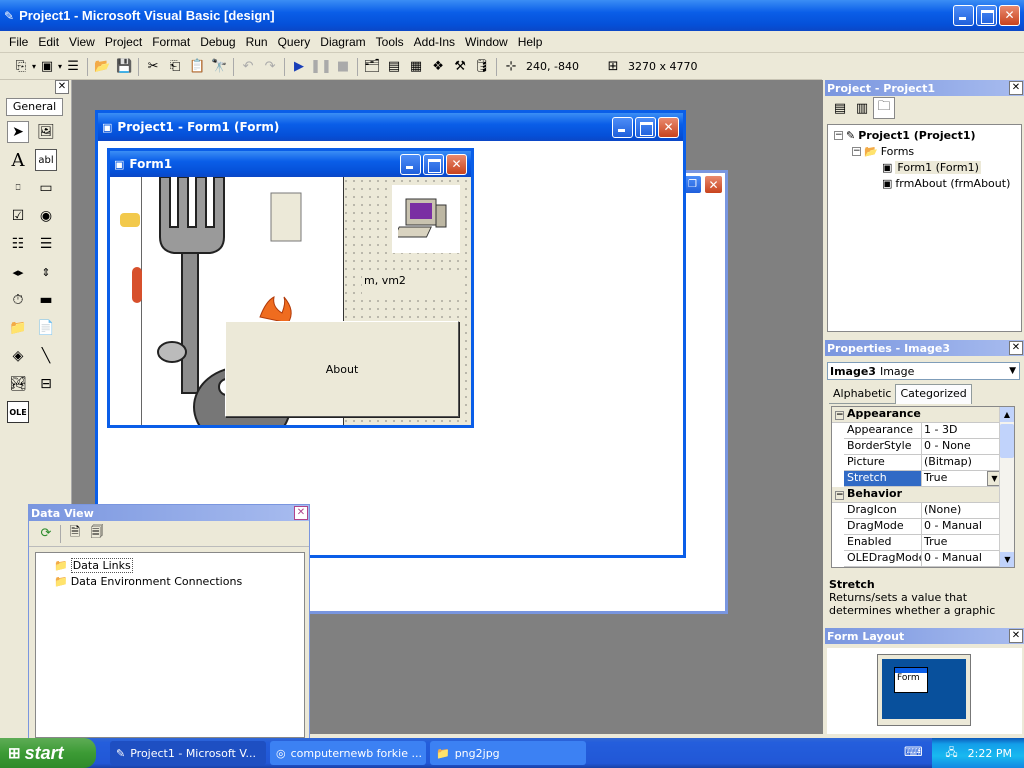 The height and width of the screenshot is (768, 1024). What do you see at coordinates (927, 183) in the screenshot?
I see `tree-item-frmabout: ▣ frmAbout (frmAbout)` at bounding box center [927, 183].